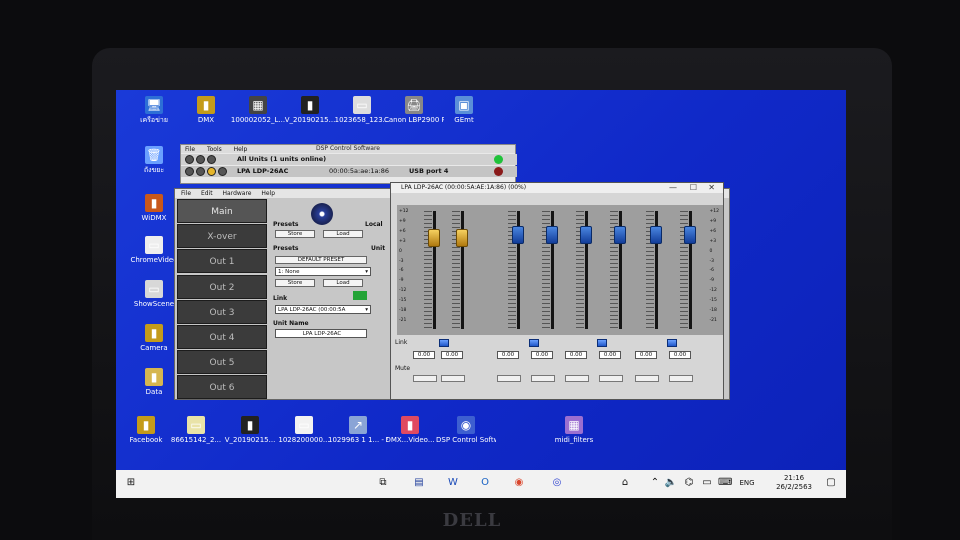  I want to click on desktop-icon: ▮ DMX, so click(206, 110).